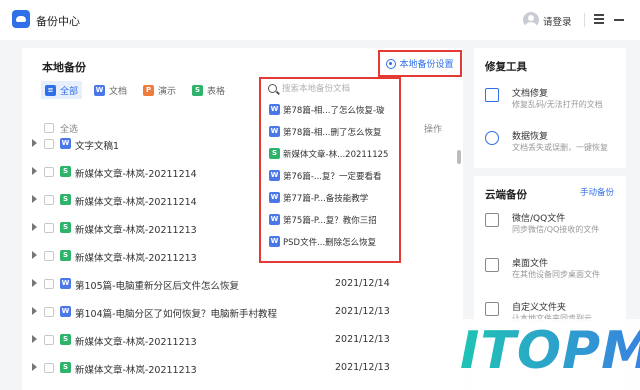 The width and height of the screenshot is (640, 390). What do you see at coordinates (118, 91) in the screenshot?
I see `tab-label: 文档` at bounding box center [118, 91].